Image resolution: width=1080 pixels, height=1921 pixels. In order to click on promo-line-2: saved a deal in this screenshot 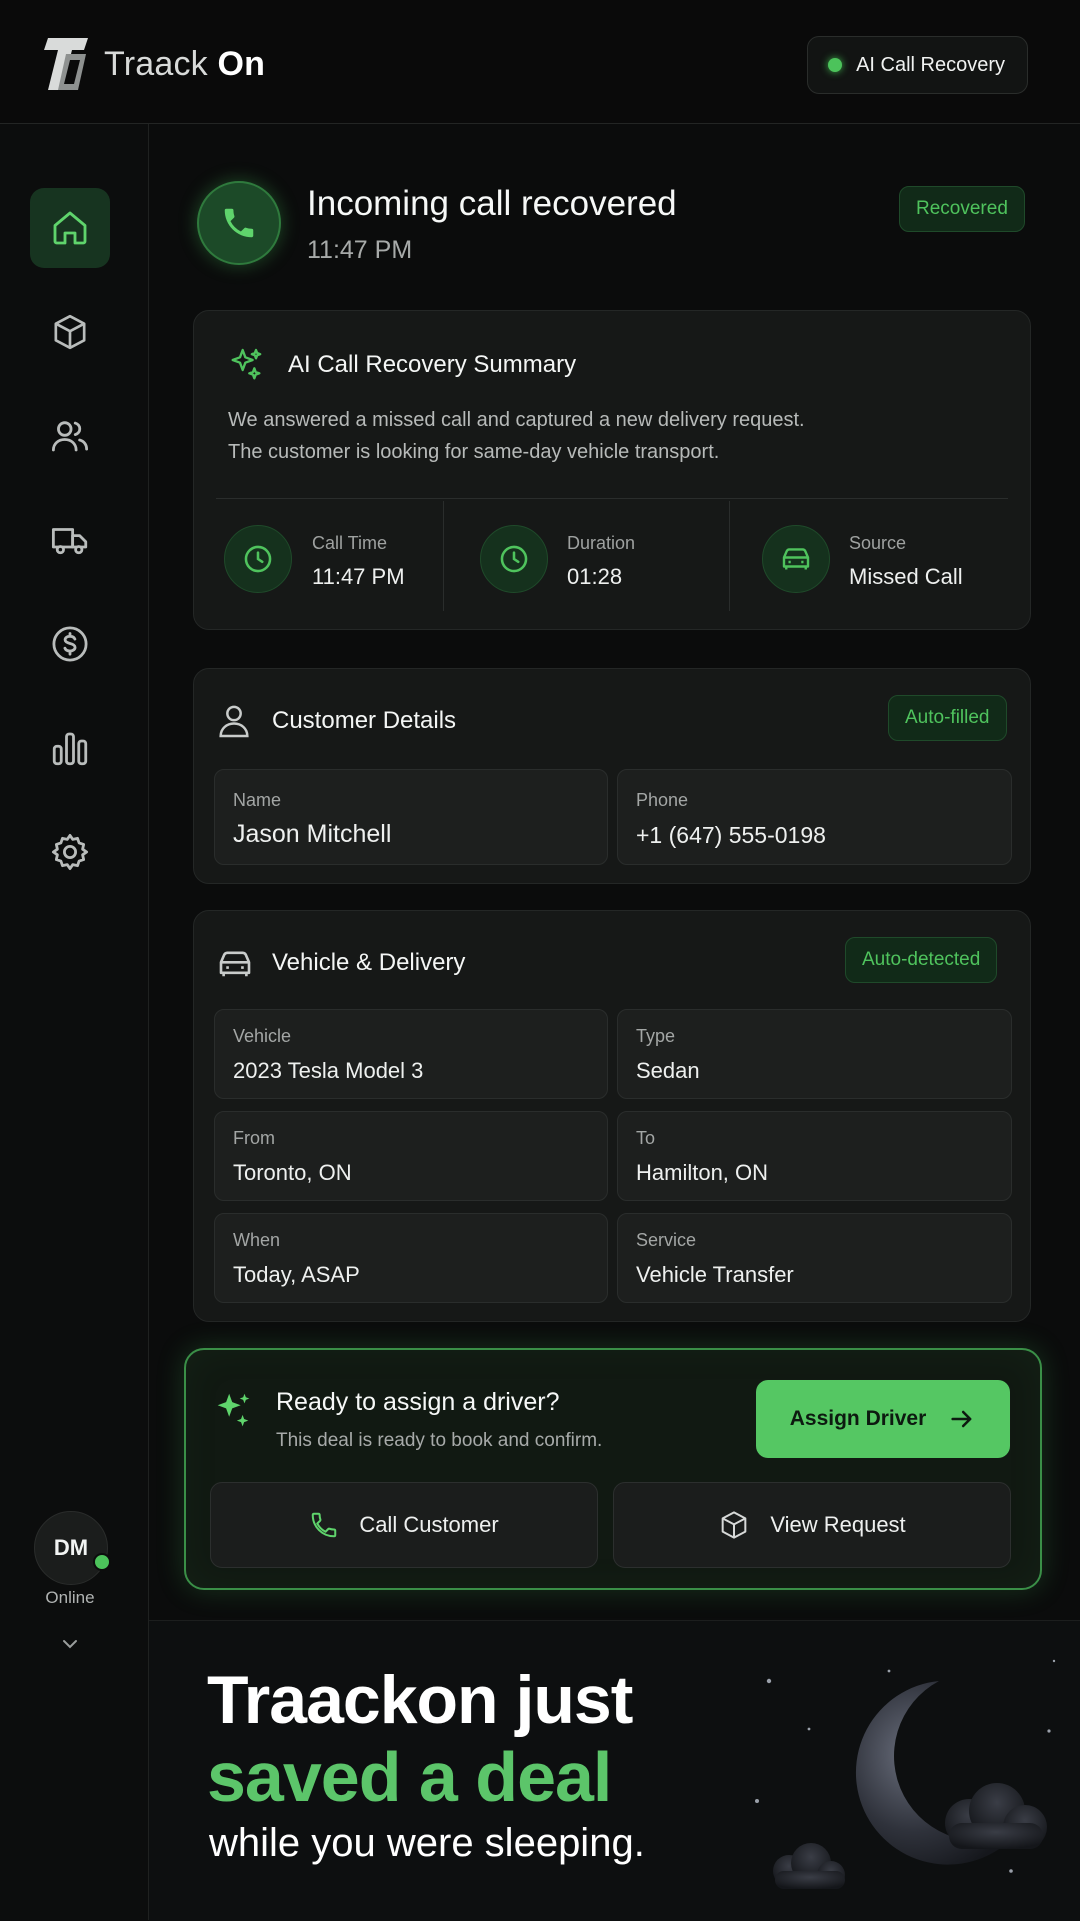, I will do `click(409, 1777)`.